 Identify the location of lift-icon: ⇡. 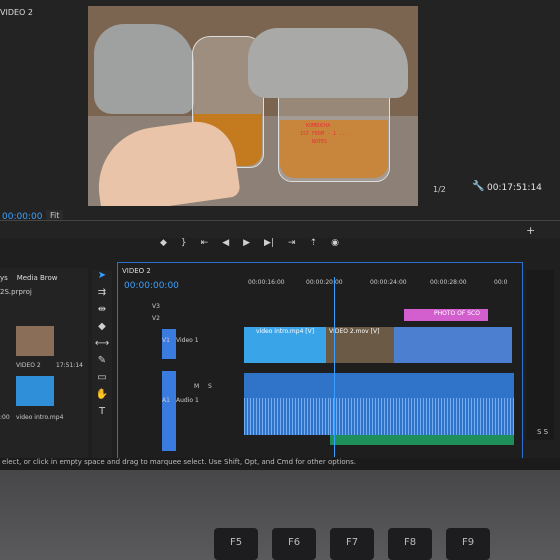
(314, 245).